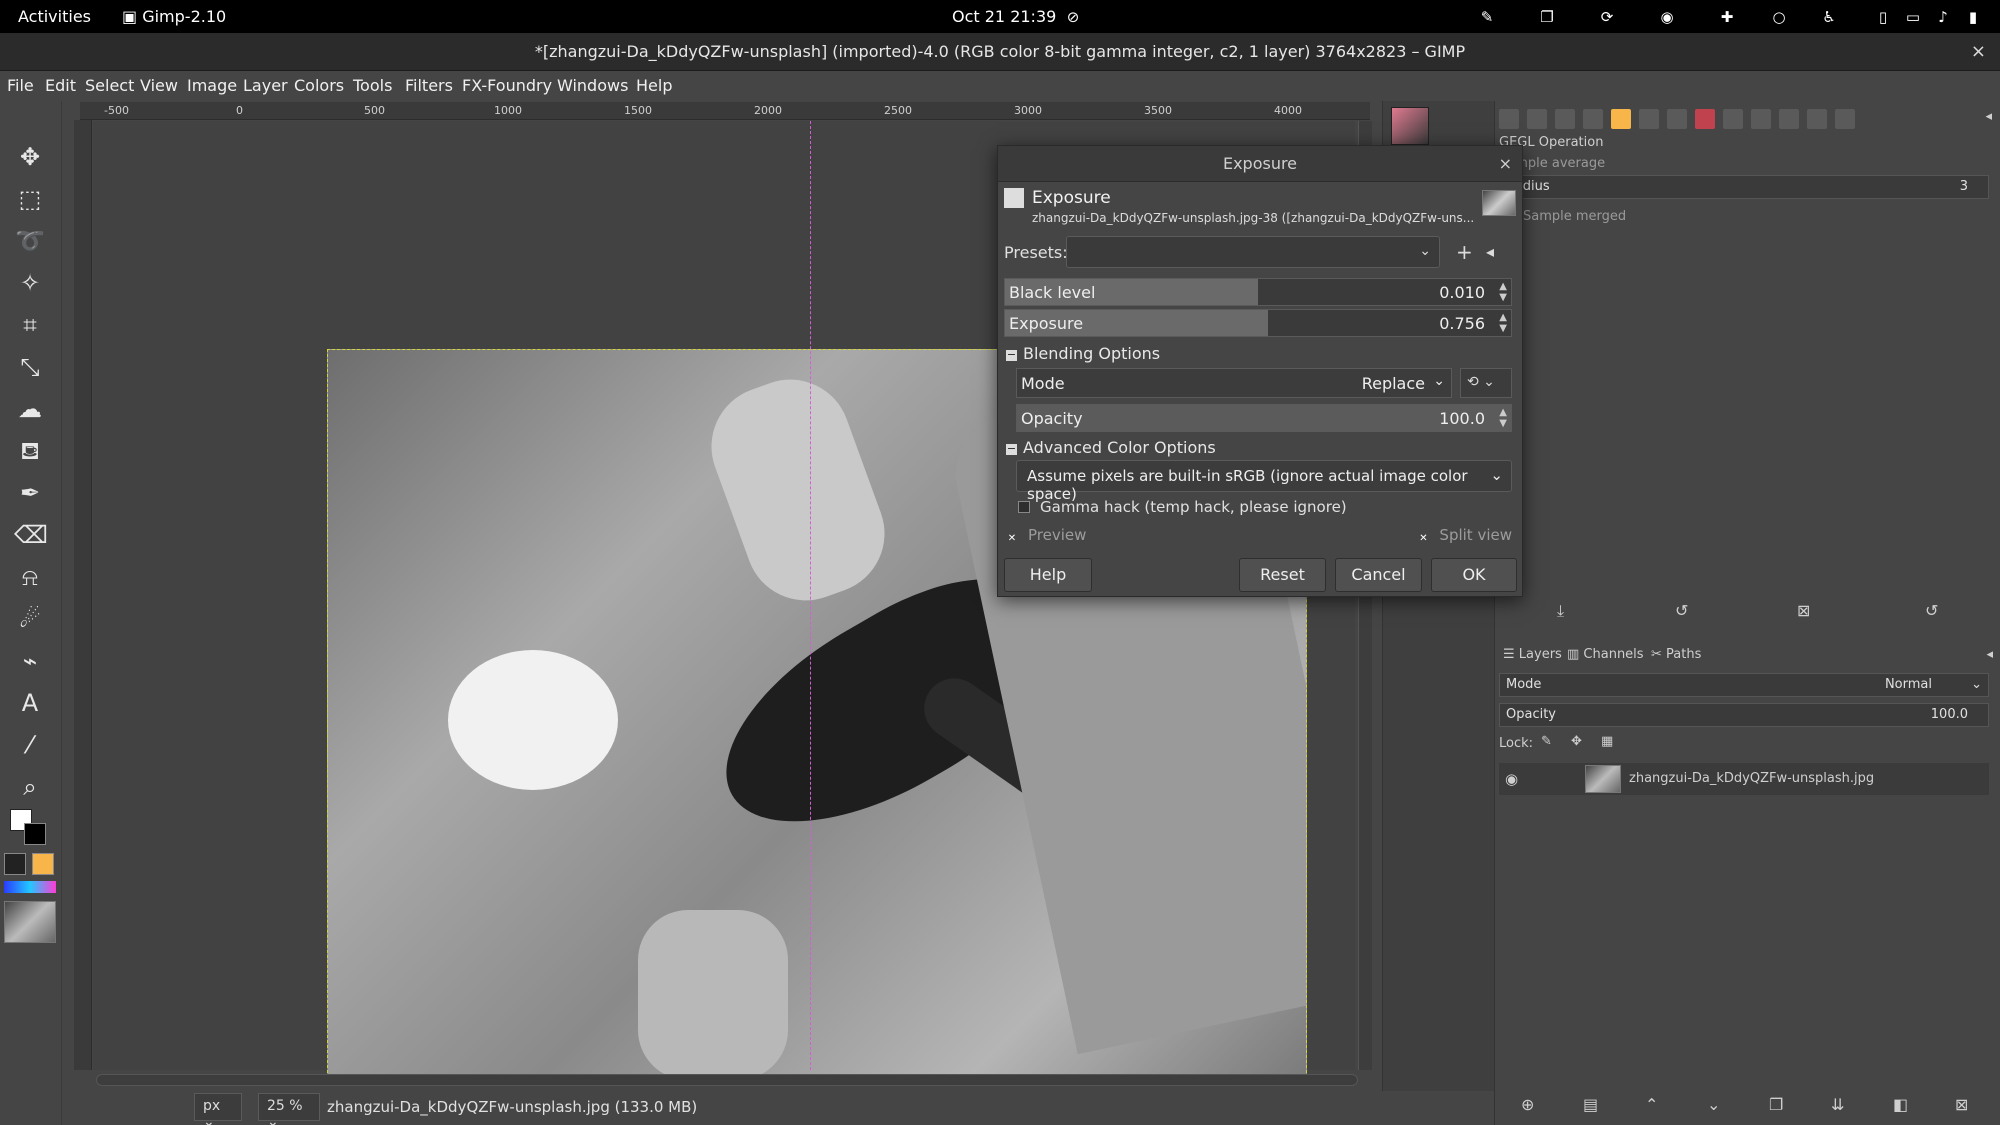  What do you see at coordinates (1547, 17) in the screenshot?
I see `clipboard-tray-icon: ❐` at bounding box center [1547, 17].